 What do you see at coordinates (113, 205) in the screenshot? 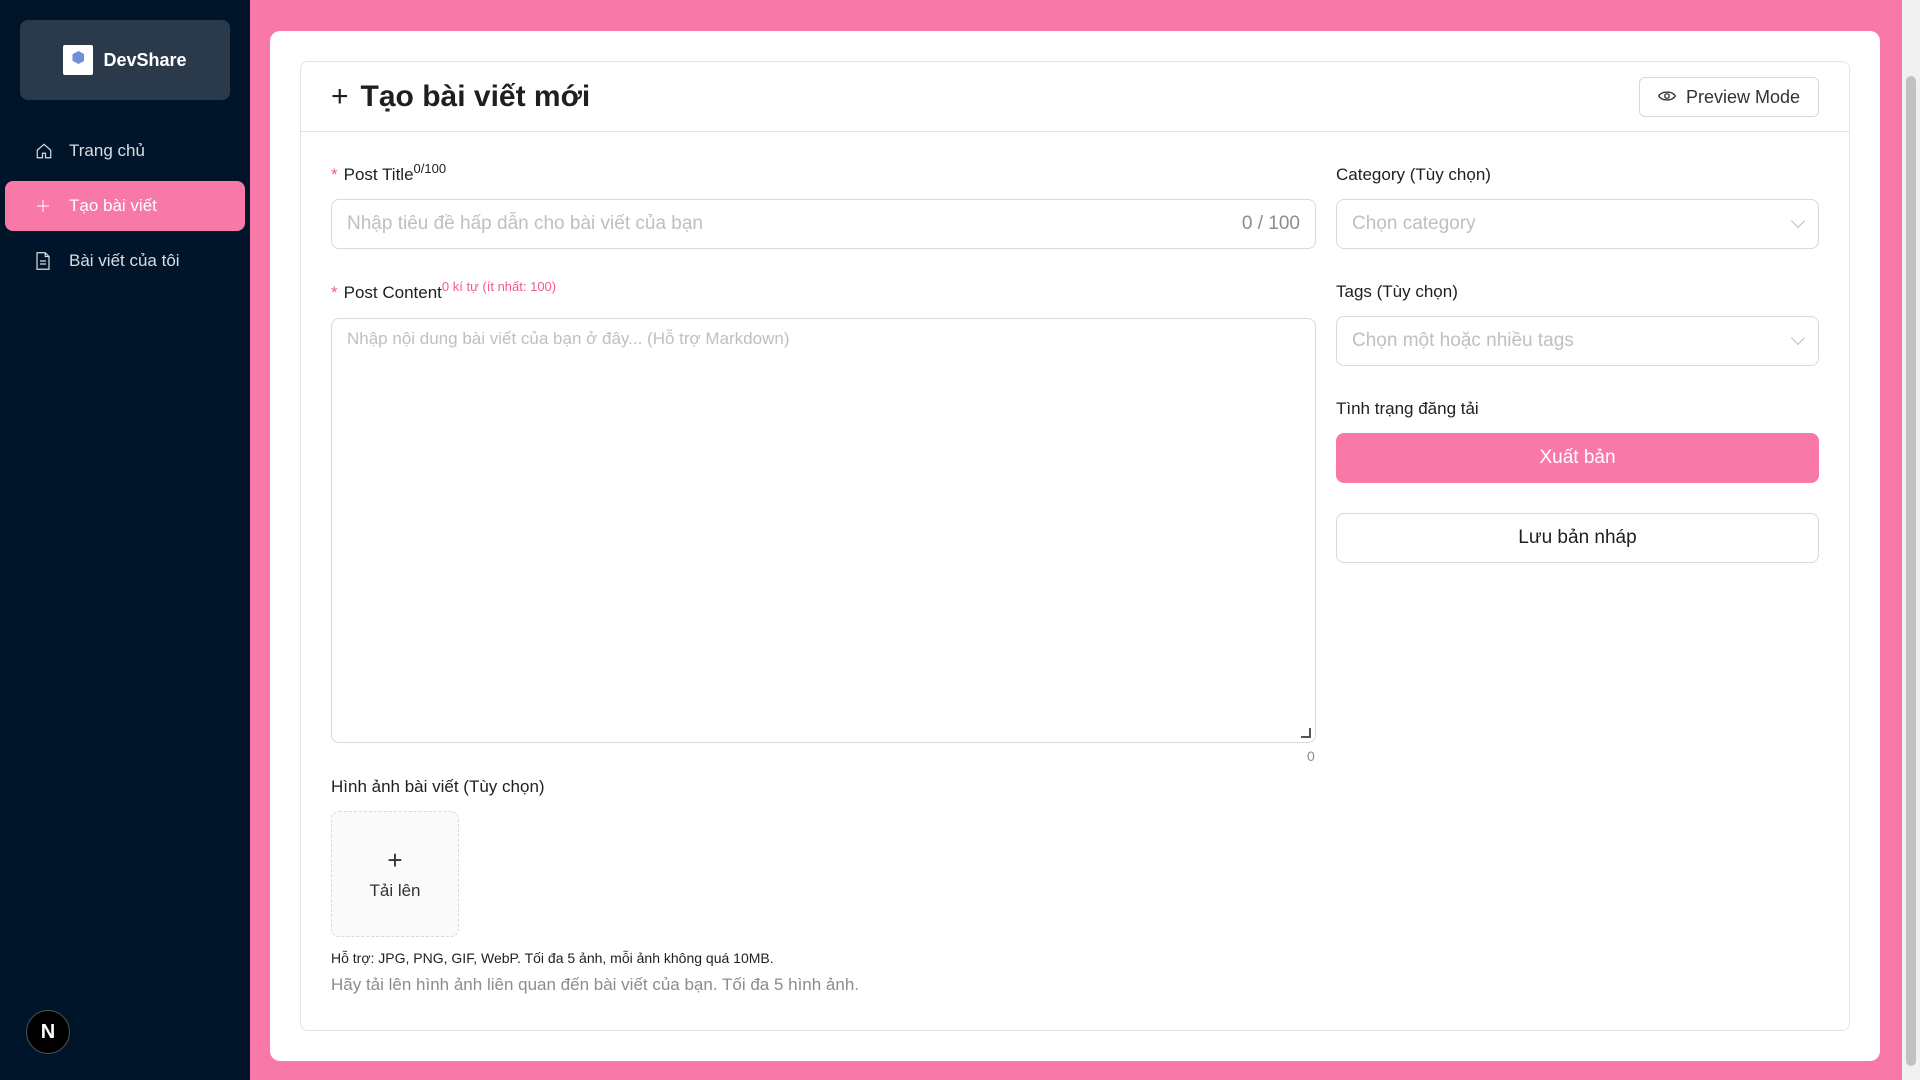
I see `sidebar-item-label: Tạo bài viết` at bounding box center [113, 205].